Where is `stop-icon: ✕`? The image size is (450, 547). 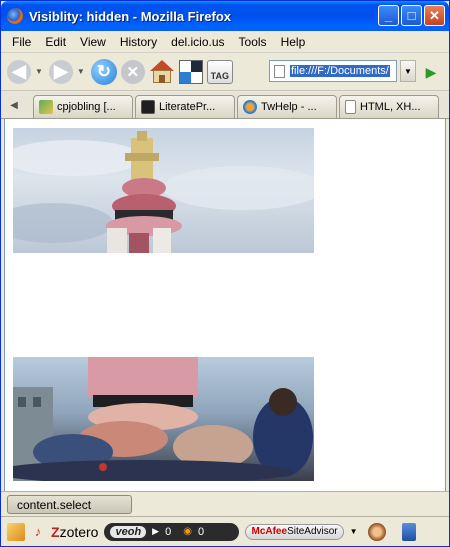 stop-icon: ✕ is located at coordinates (132, 71).